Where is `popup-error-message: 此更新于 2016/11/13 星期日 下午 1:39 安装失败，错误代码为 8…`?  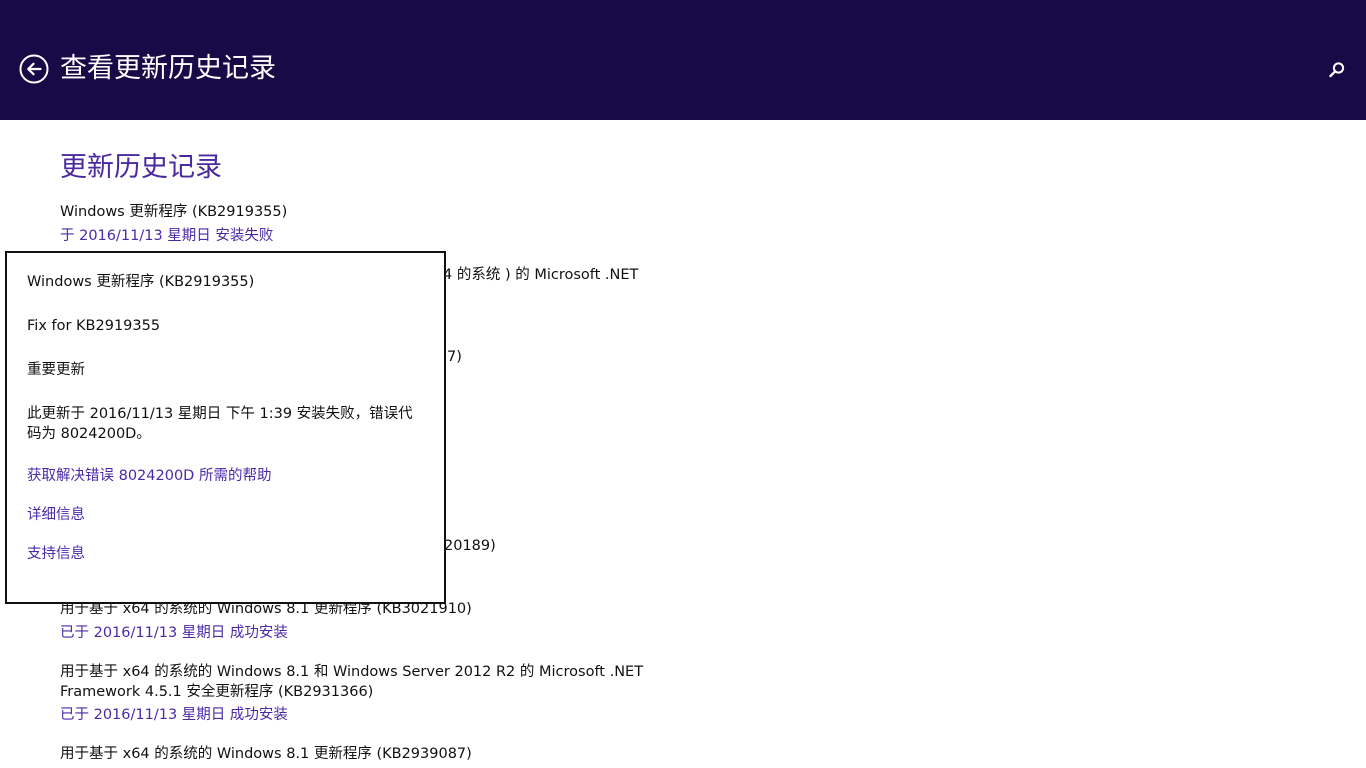 popup-error-message: 此更新于 2016/11/13 星期日 下午 1:39 安装失败，错误代码为 8… is located at coordinates (220, 424).